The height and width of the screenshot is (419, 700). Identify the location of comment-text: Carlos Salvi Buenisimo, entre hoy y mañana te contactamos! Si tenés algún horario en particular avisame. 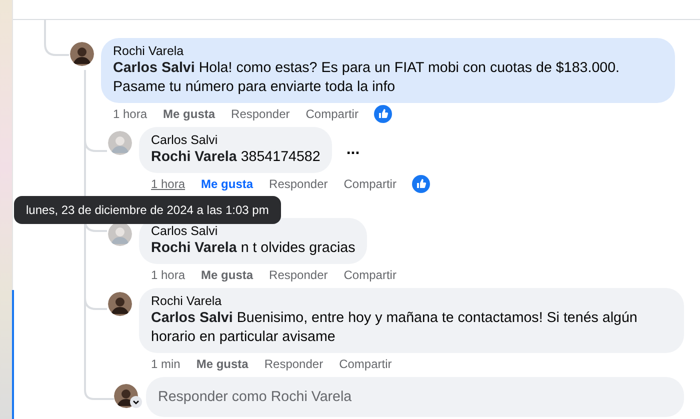
(394, 328).